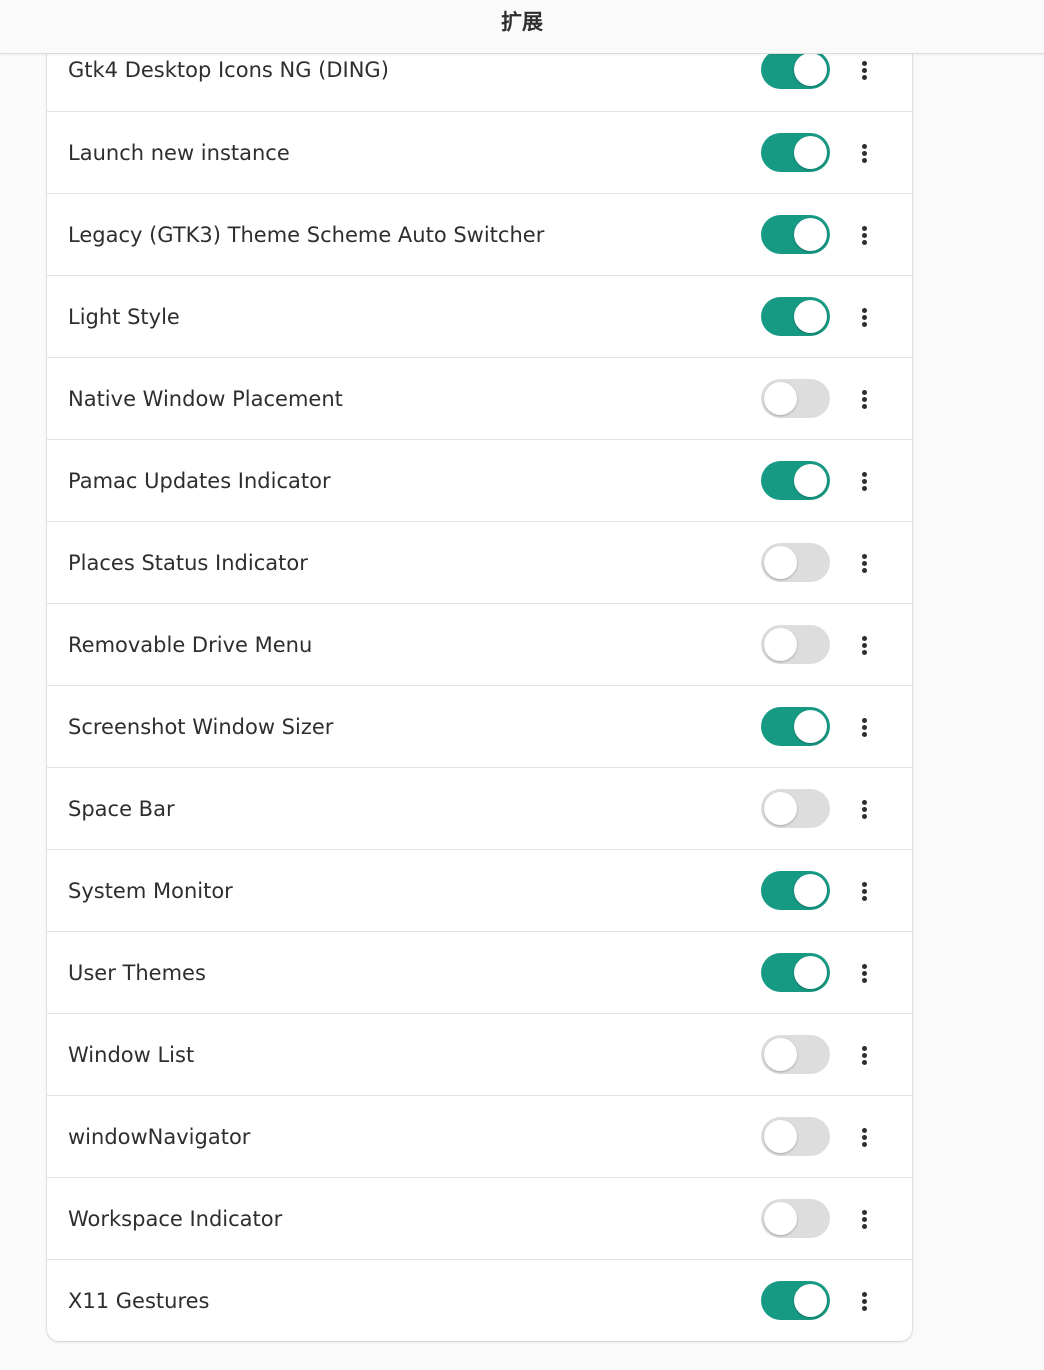 This screenshot has width=1044, height=1370. Describe the element at coordinates (139, 1301) in the screenshot. I see `extension-name: X11 Gestures` at that location.